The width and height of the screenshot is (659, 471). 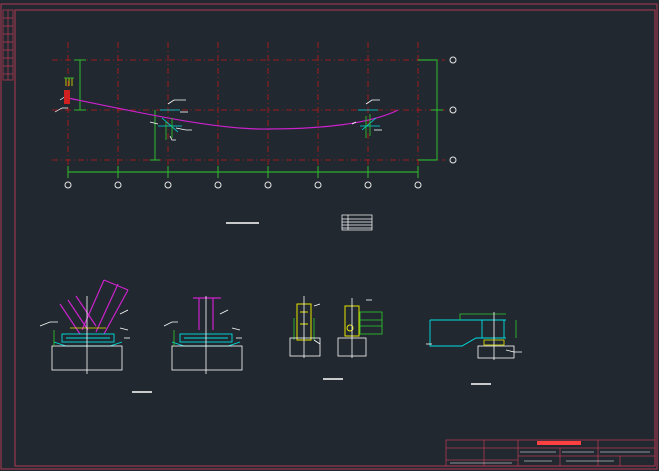 I want to click on title-block-heading, so click(x=559, y=443).